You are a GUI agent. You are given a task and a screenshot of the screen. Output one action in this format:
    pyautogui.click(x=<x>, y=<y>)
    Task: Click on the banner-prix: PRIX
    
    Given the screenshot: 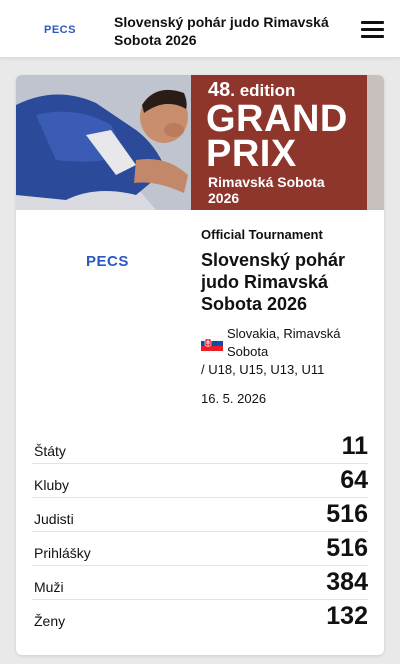 What is the action you would take?
    pyautogui.click(x=251, y=154)
    